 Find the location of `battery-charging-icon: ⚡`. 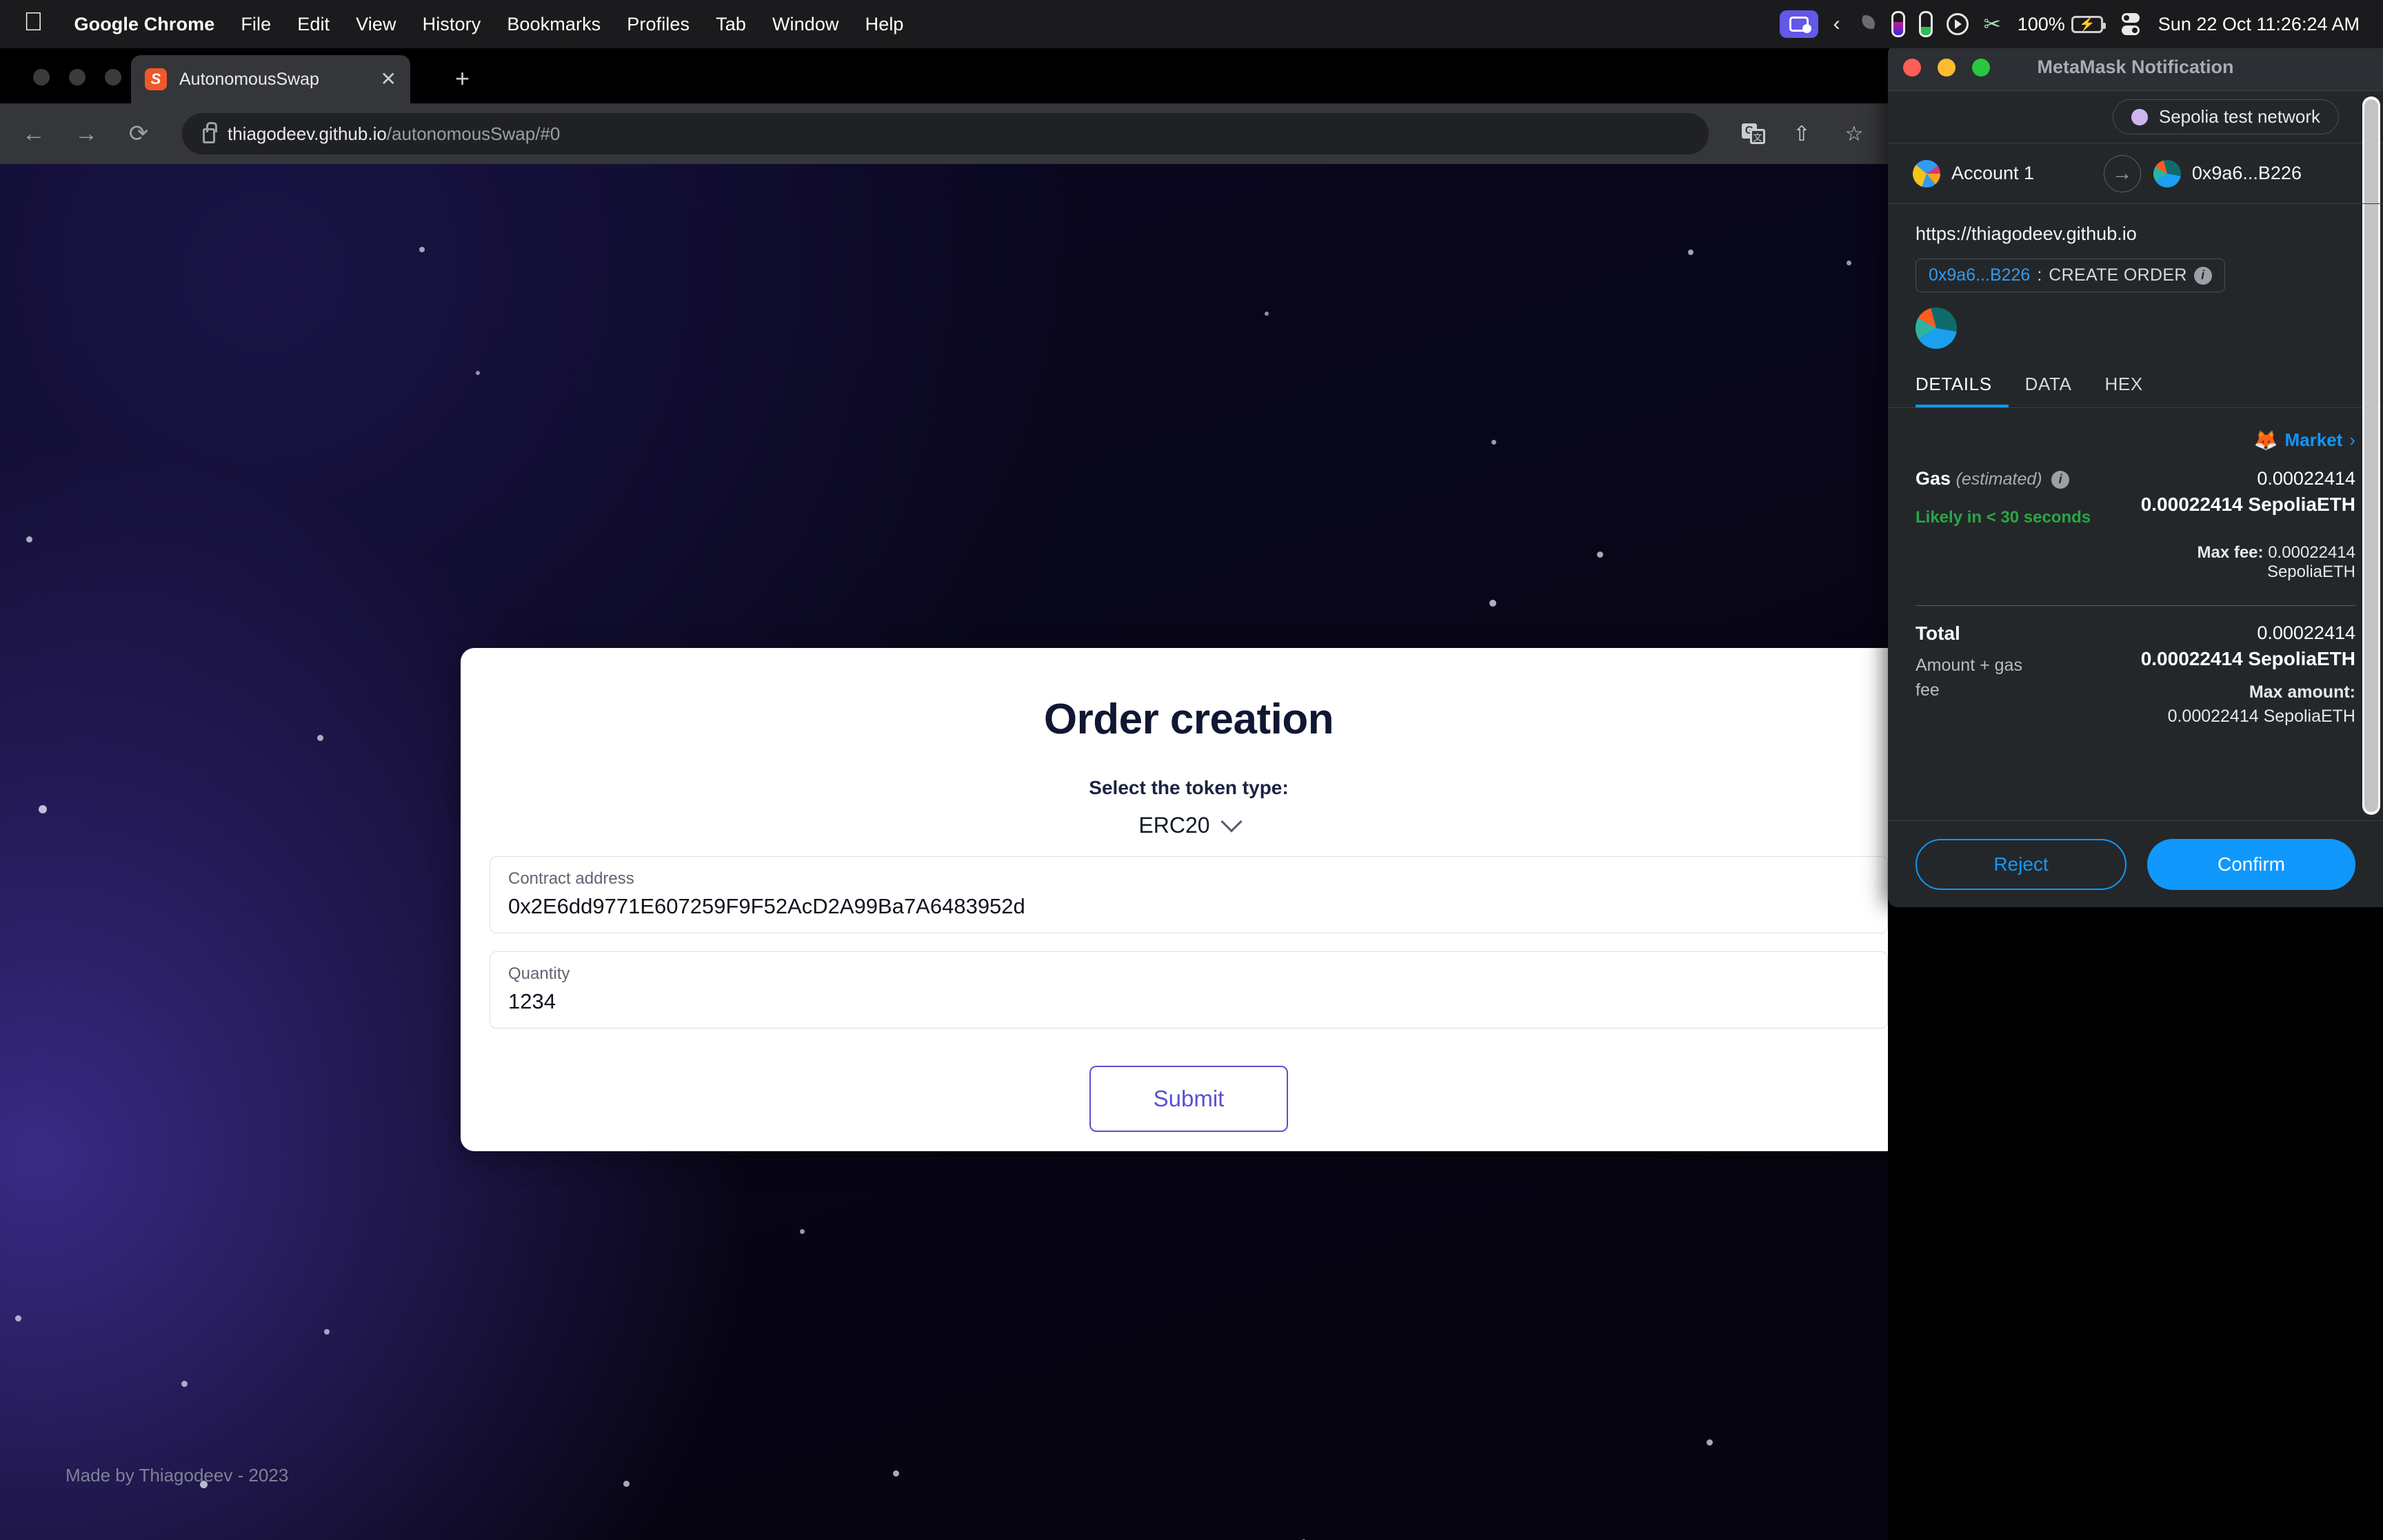

battery-charging-icon: ⚡ is located at coordinates (2088, 24).